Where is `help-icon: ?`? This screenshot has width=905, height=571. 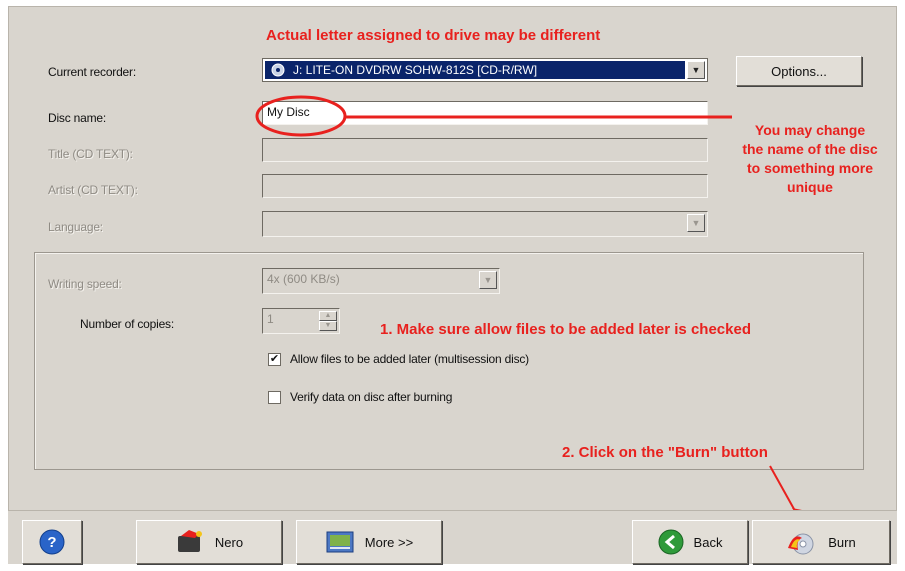 help-icon: ? is located at coordinates (52, 542).